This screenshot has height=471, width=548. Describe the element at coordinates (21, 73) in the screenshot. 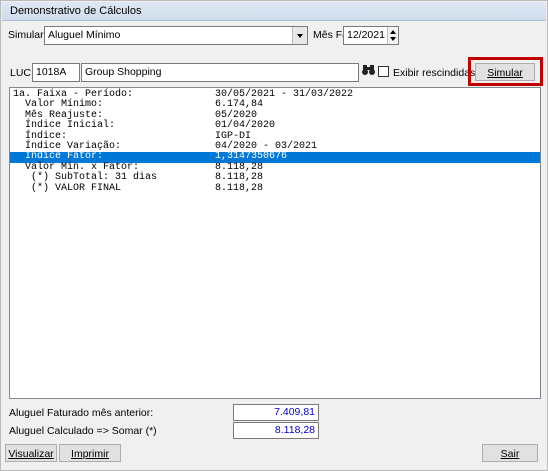

I see `luc-label: LUC` at that location.